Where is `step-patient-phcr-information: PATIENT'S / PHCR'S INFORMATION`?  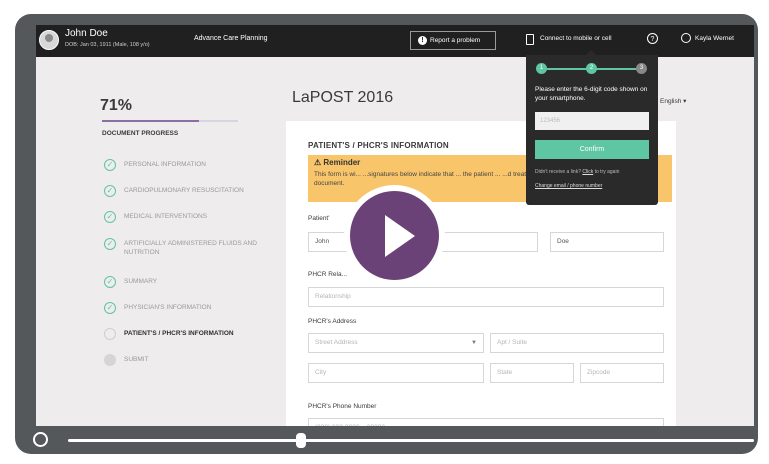 step-patient-phcr-information: PATIENT'S / PHCR'S INFORMATION is located at coordinates (194, 334).